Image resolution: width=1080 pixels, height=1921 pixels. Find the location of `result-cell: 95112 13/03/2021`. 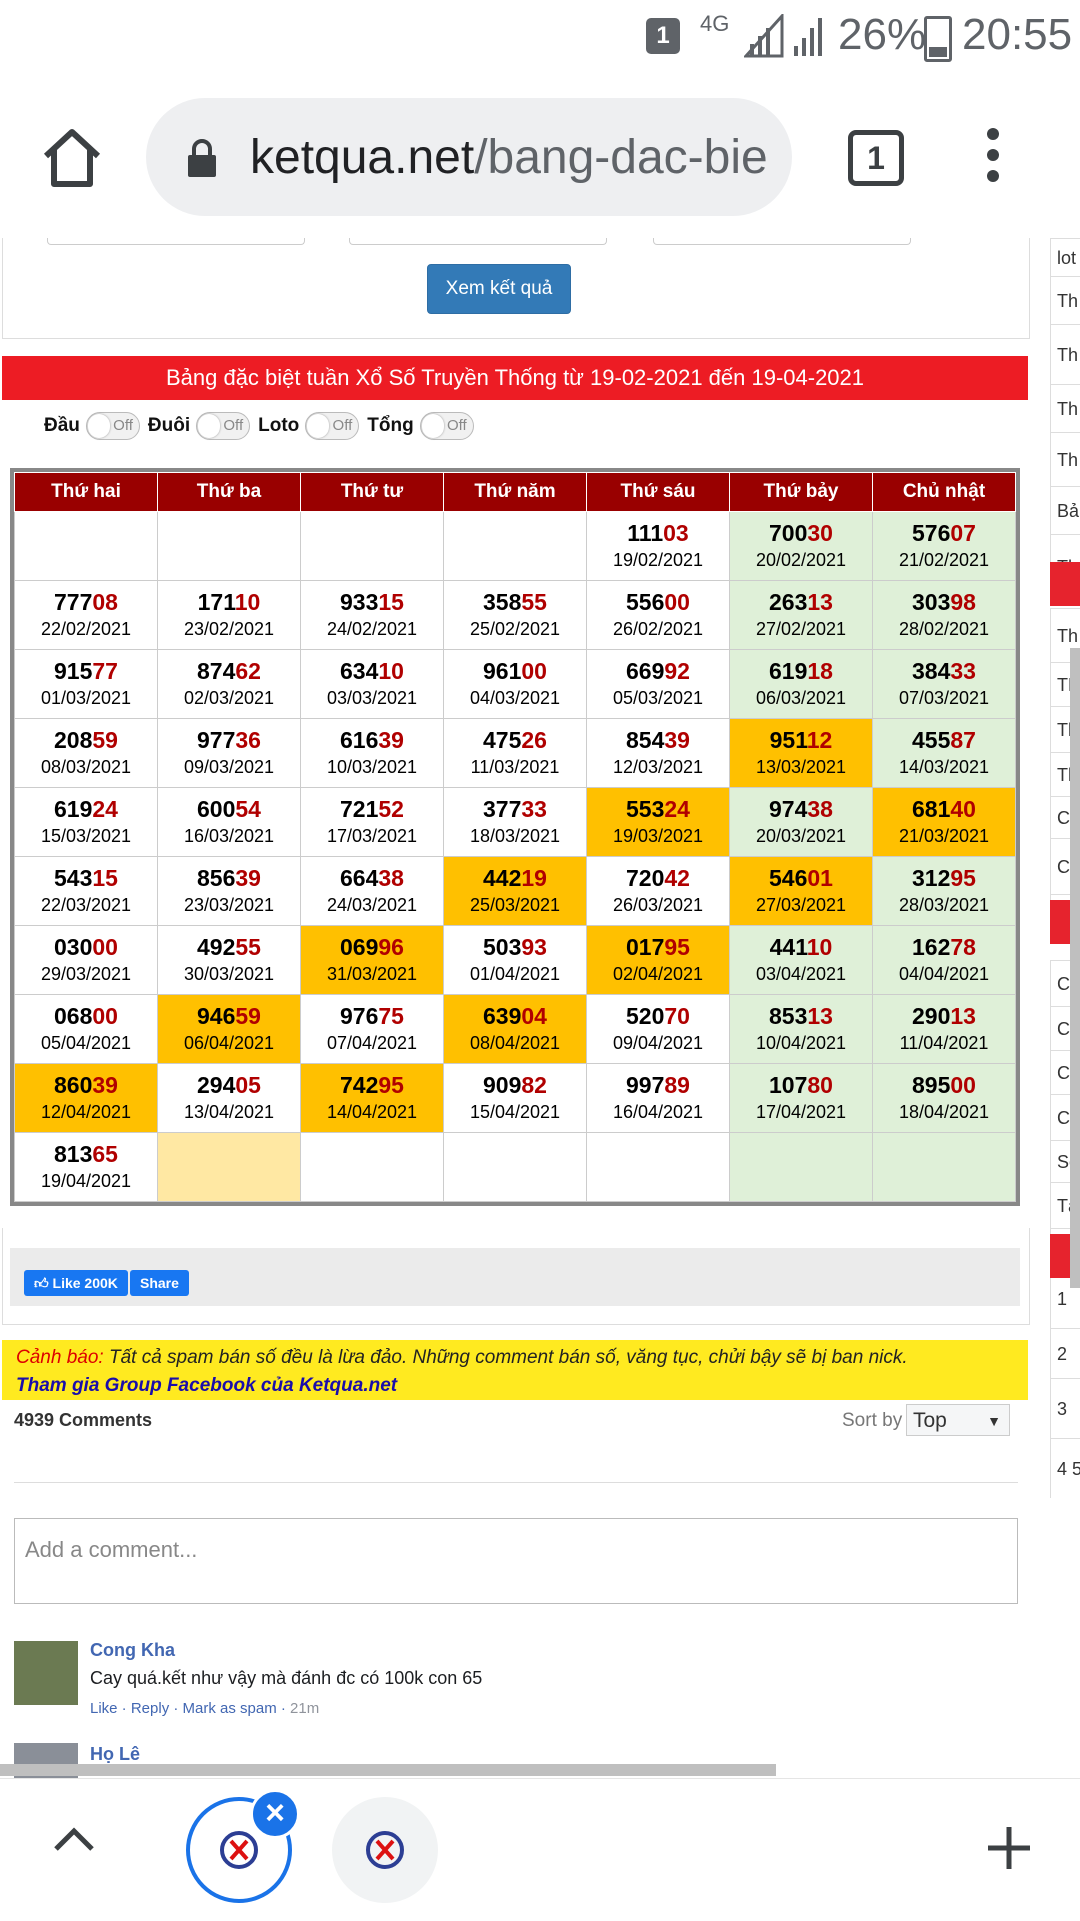

result-cell: 95112 13/03/2021 is located at coordinates (801, 753).